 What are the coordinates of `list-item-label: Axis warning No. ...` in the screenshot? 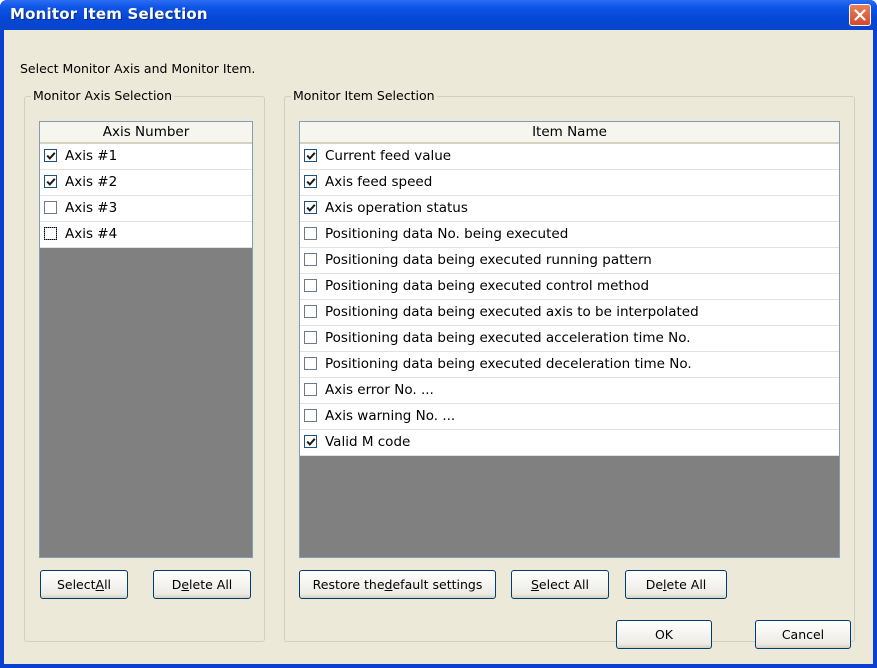 It's located at (390, 416).